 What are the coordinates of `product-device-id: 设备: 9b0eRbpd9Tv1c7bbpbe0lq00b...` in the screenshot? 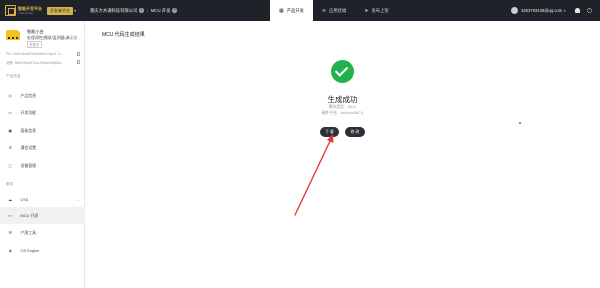 It's located at (35, 63).